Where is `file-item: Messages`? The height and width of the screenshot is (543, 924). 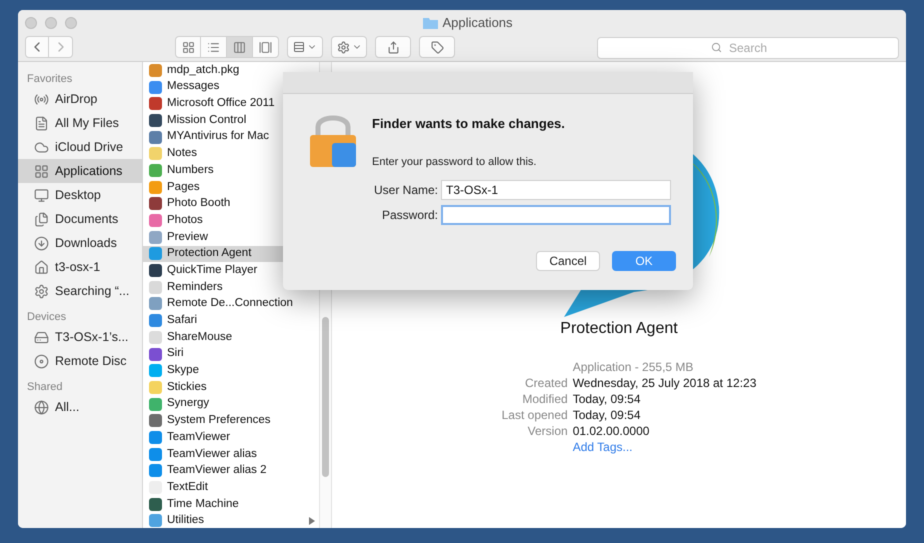
file-item: Messages is located at coordinates (231, 87).